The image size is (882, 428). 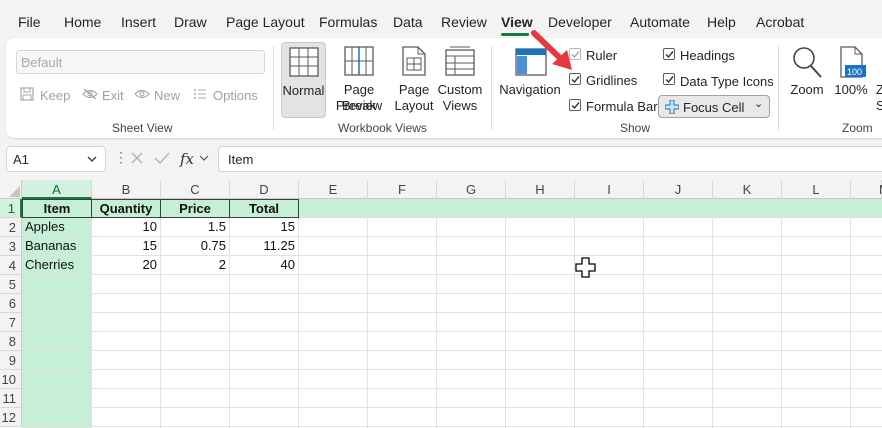 What do you see at coordinates (140, 62) in the screenshot?
I see `sheet-view-dropdown: Default ⌄` at bounding box center [140, 62].